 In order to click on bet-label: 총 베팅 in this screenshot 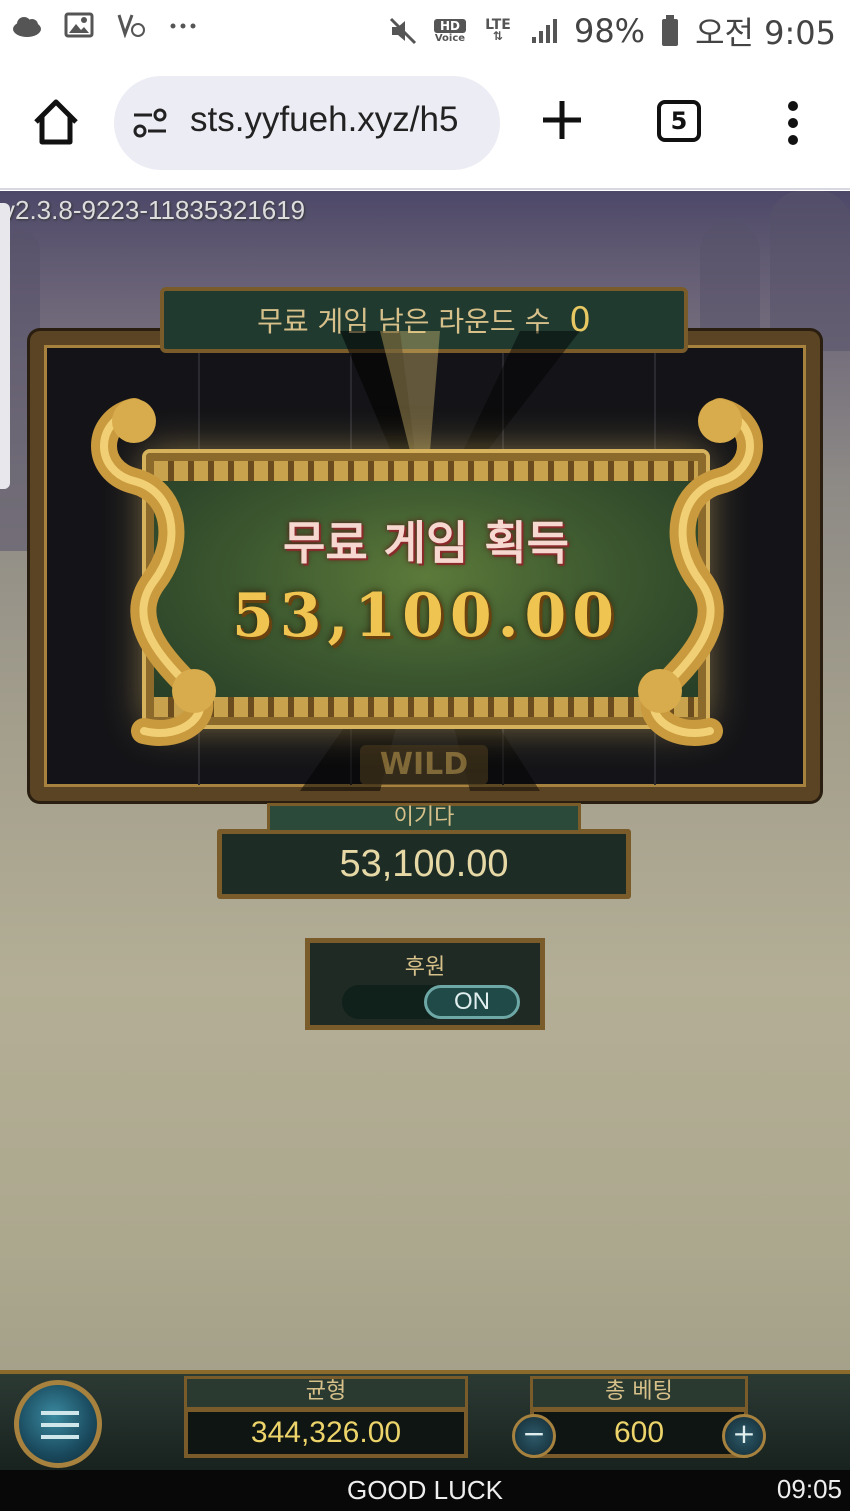, I will do `click(639, 1393)`.